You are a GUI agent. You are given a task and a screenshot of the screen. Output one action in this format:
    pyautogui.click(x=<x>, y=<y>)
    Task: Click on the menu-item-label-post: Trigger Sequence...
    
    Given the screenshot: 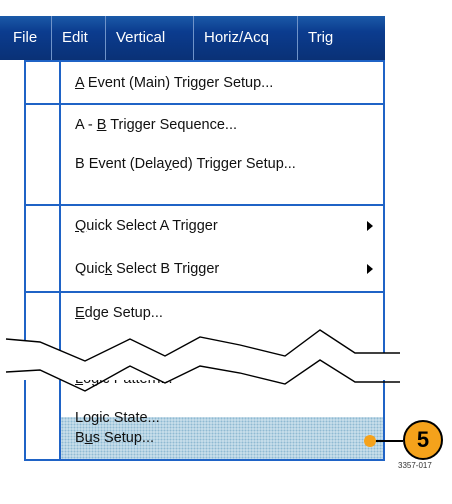 What is the action you would take?
    pyautogui.click(x=172, y=125)
    